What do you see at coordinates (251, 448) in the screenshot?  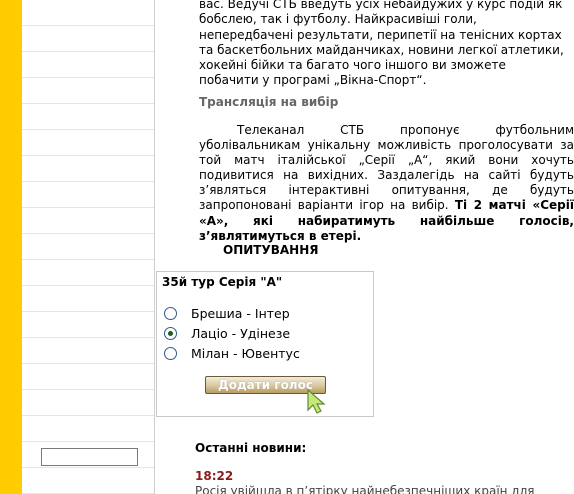 I see `latest-news-heading: Останні новини:` at bounding box center [251, 448].